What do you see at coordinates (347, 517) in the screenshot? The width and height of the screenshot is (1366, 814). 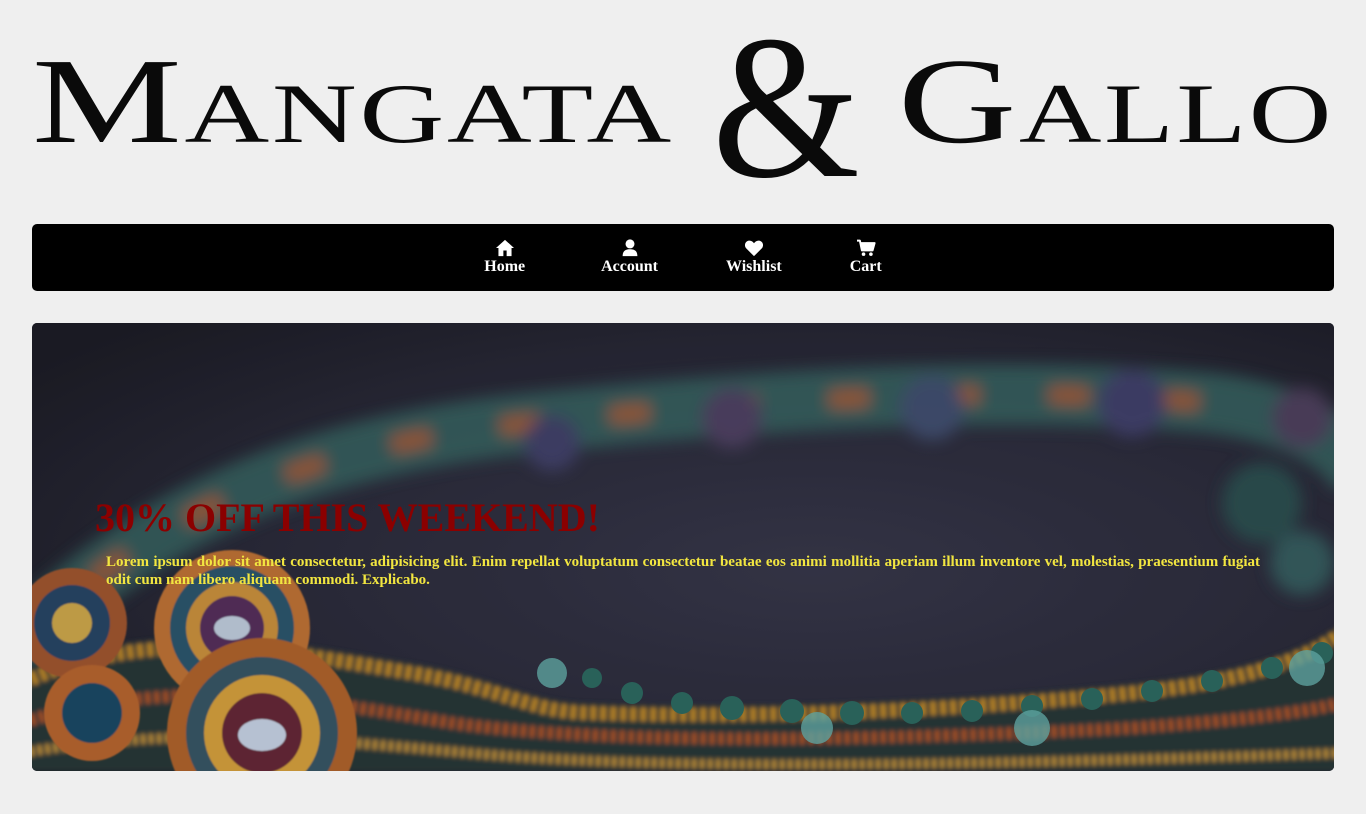 I see `hero-heading: 30% OFF THIS WEEKEND!` at bounding box center [347, 517].